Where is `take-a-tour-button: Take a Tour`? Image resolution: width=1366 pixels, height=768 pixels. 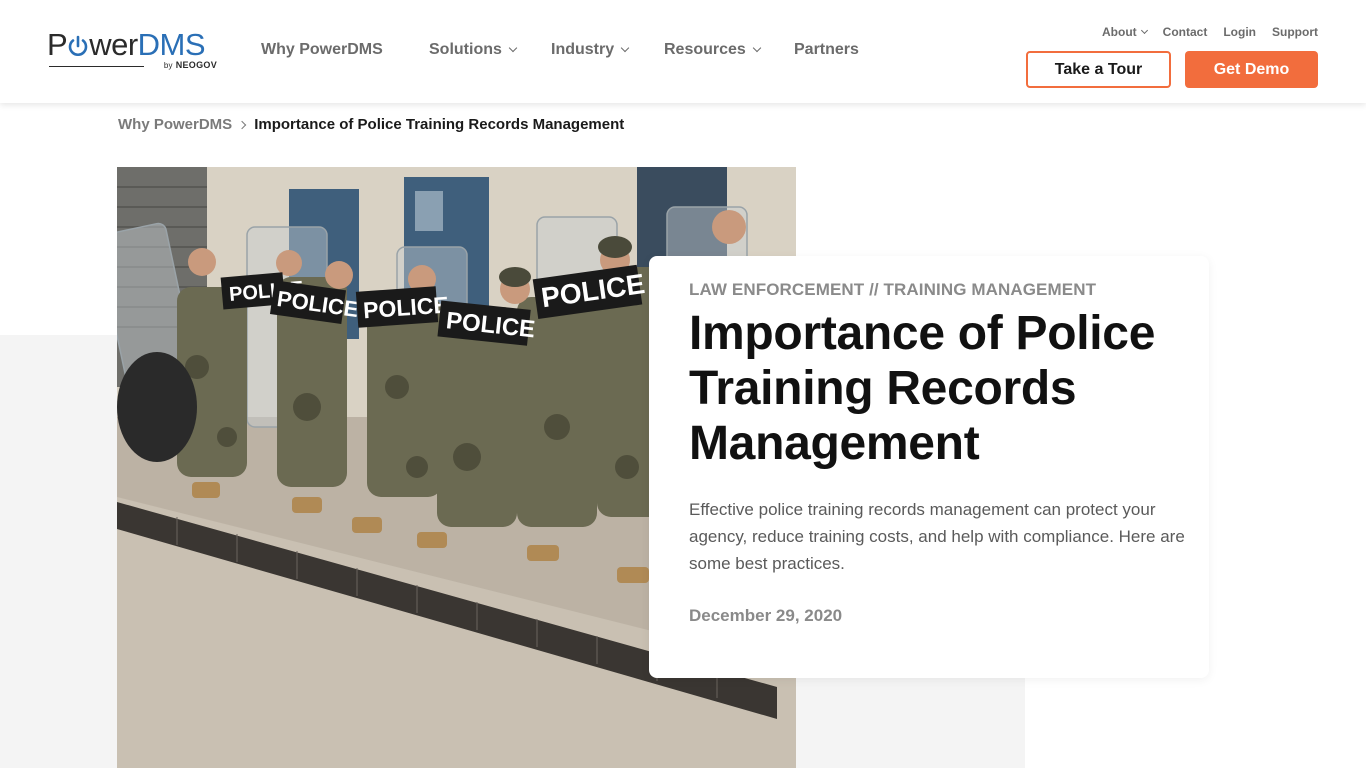 take-a-tour-button: Take a Tour is located at coordinates (1098, 69).